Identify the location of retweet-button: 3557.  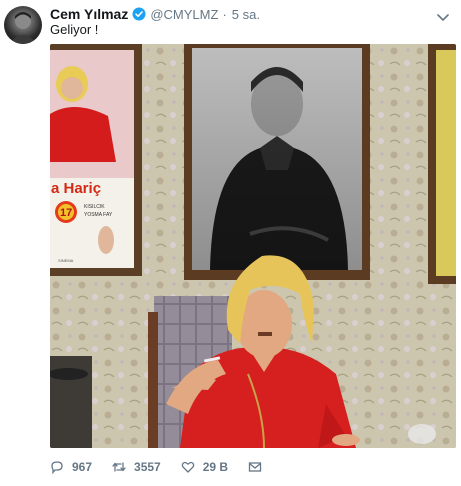
(136, 467).